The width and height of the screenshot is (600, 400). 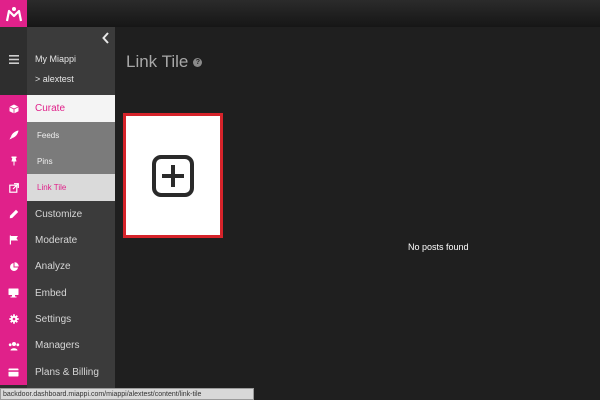 I want to click on sidebar-subitem-pins: Pins, so click(x=71, y=161).